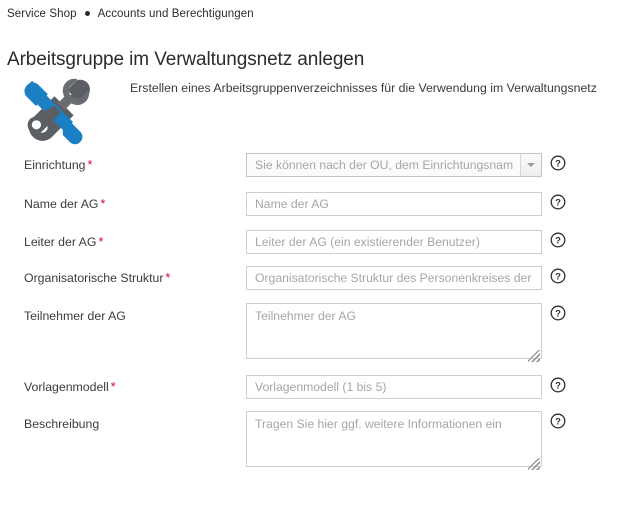 This screenshot has height=528, width=628. I want to click on field-label-leiter-der-ag: Leiter der AG *, so click(63, 242).